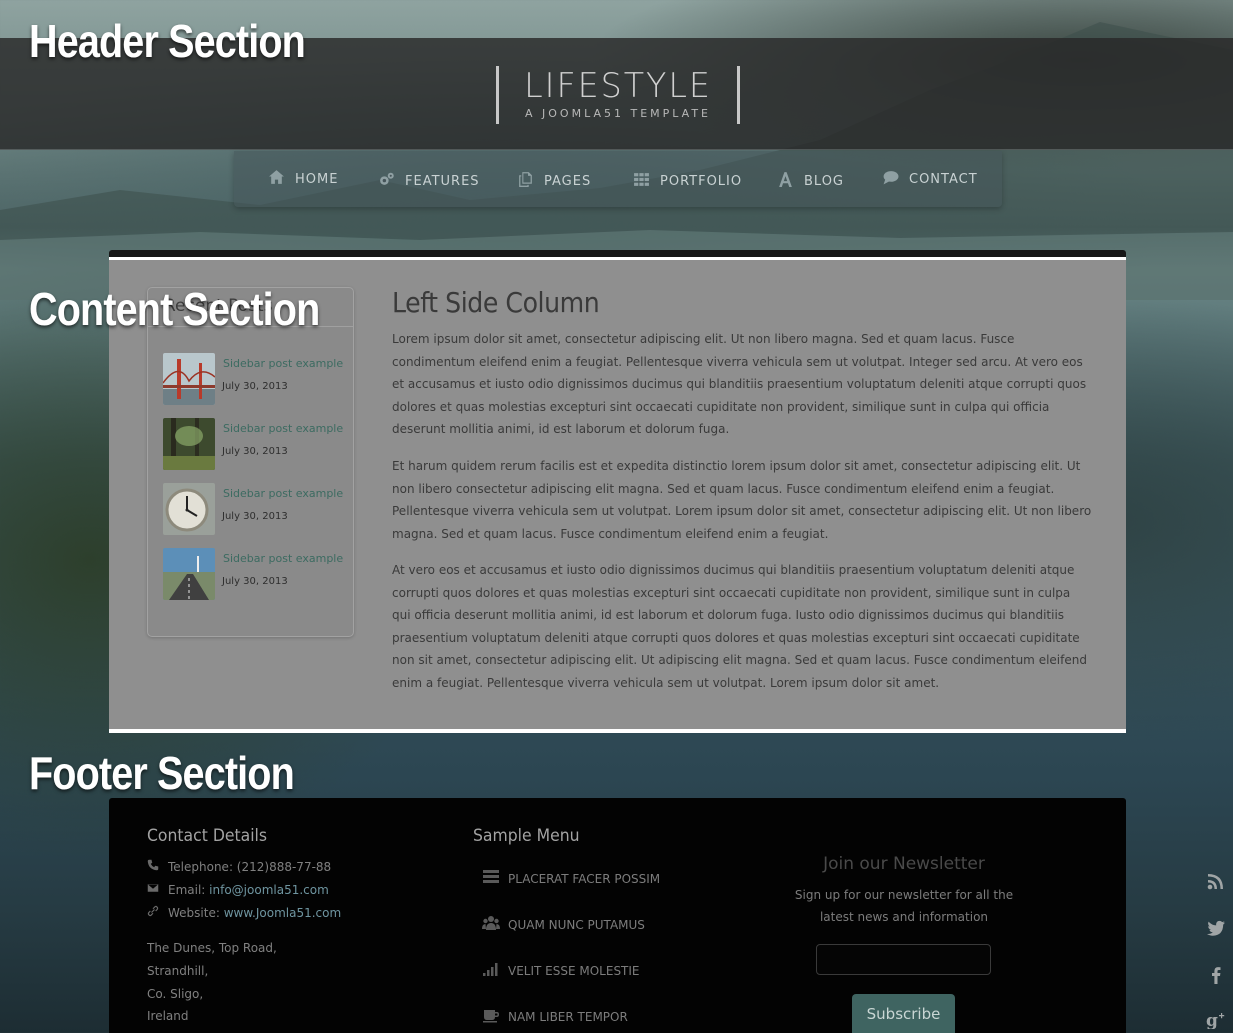  I want to click on footer-menu-item: PLACERAT FACER POSSIM, so click(571, 878).